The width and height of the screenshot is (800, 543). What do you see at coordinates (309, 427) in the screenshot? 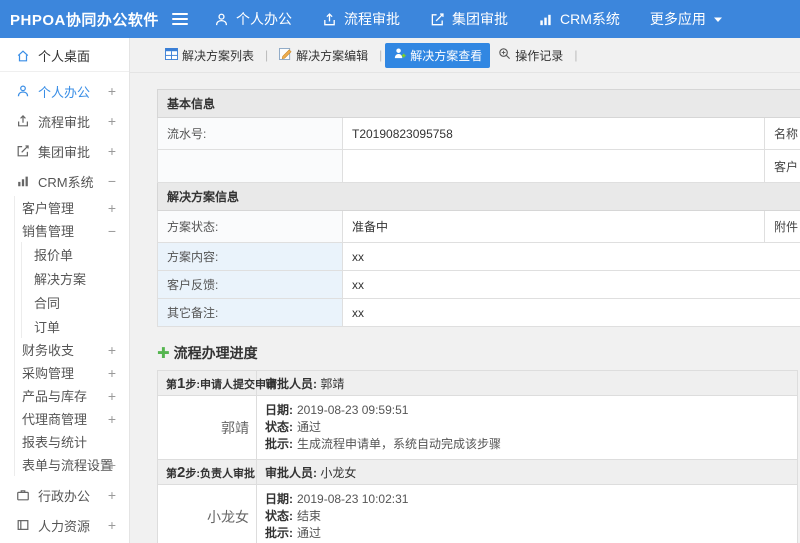
I see `status-value: 通过` at bounding box center [309, 427].